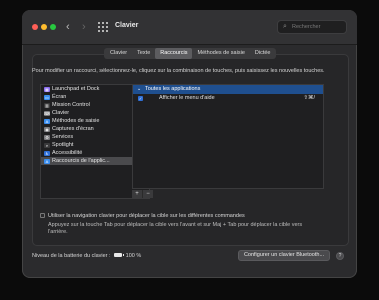  Describe the element at coordinates (47, 153) in the screenshot. I see `accessibility-icon: ♿` at that location.